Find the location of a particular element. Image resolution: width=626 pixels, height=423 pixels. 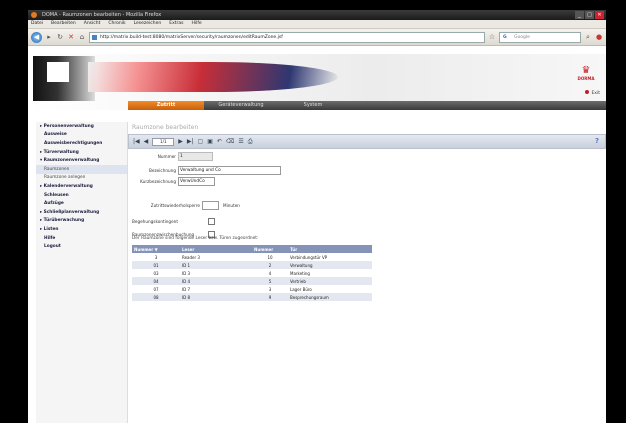

pager-input: 1/1 is located at coordinates (163, 141).